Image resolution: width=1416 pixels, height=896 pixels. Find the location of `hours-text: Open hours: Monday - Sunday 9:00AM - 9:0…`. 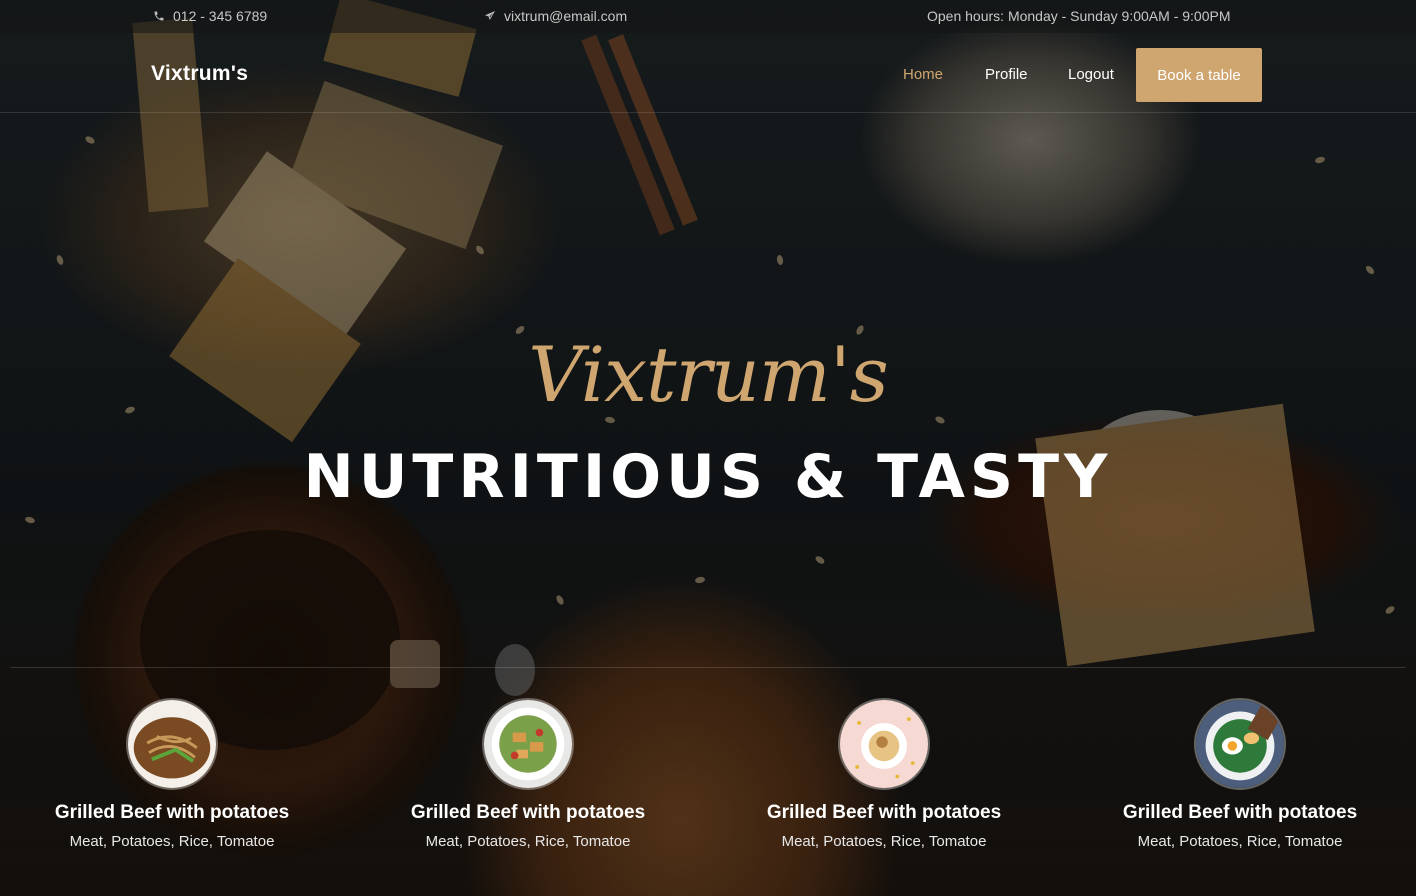

hours-text: Open hours: Monday - Sunday 9:00AM - 9:0… is located at coordinates (1079, 16).